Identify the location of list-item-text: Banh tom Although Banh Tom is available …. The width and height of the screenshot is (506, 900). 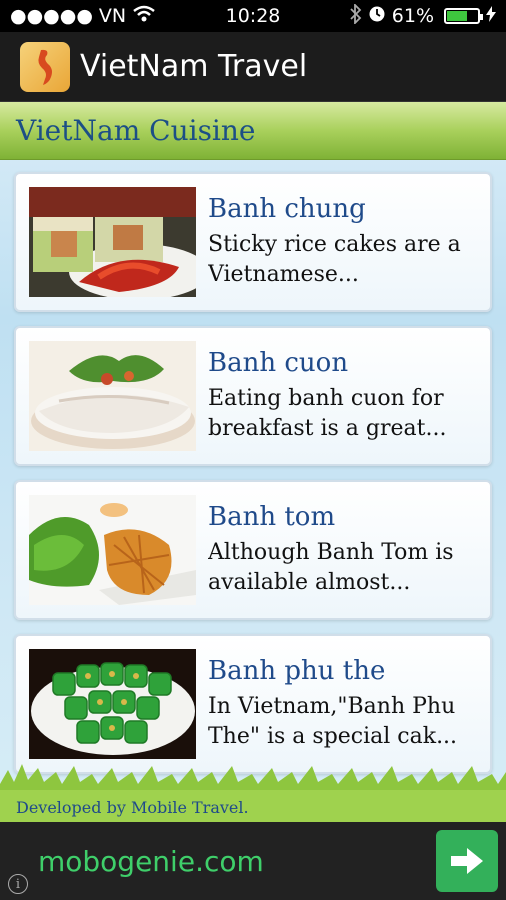
(349, 550).